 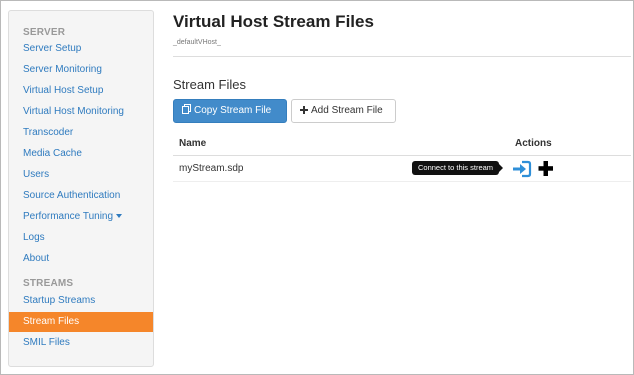 I want to click on divider, so click(x=402, y=56).